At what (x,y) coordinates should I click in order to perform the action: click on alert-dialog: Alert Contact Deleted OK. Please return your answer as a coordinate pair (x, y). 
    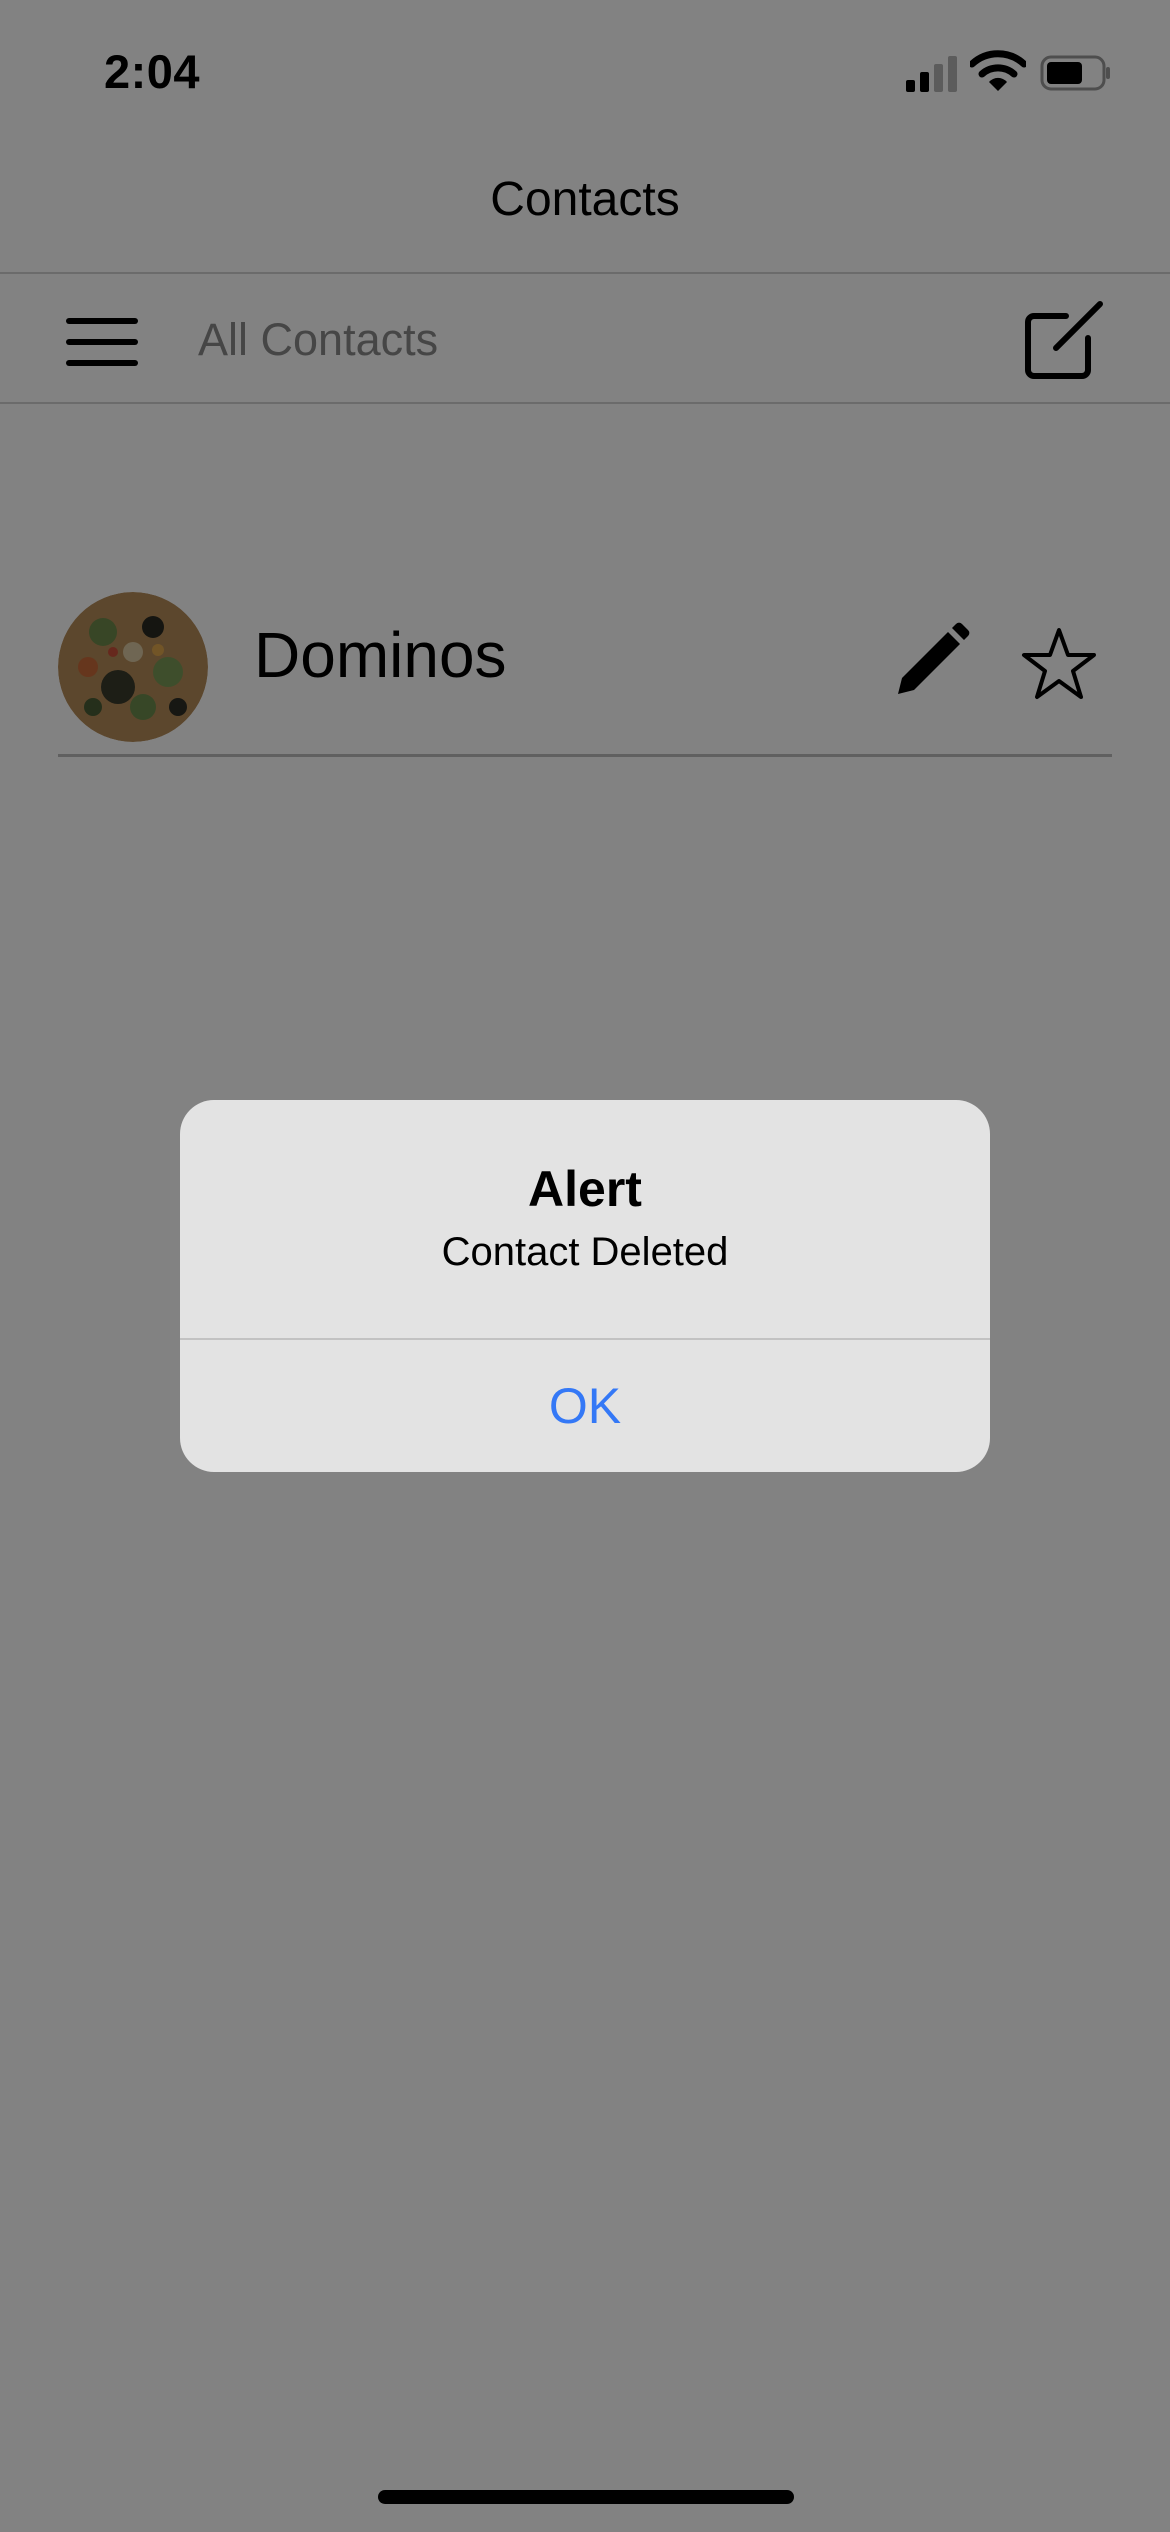
    Looking at the image, I should click on (585, 1286).